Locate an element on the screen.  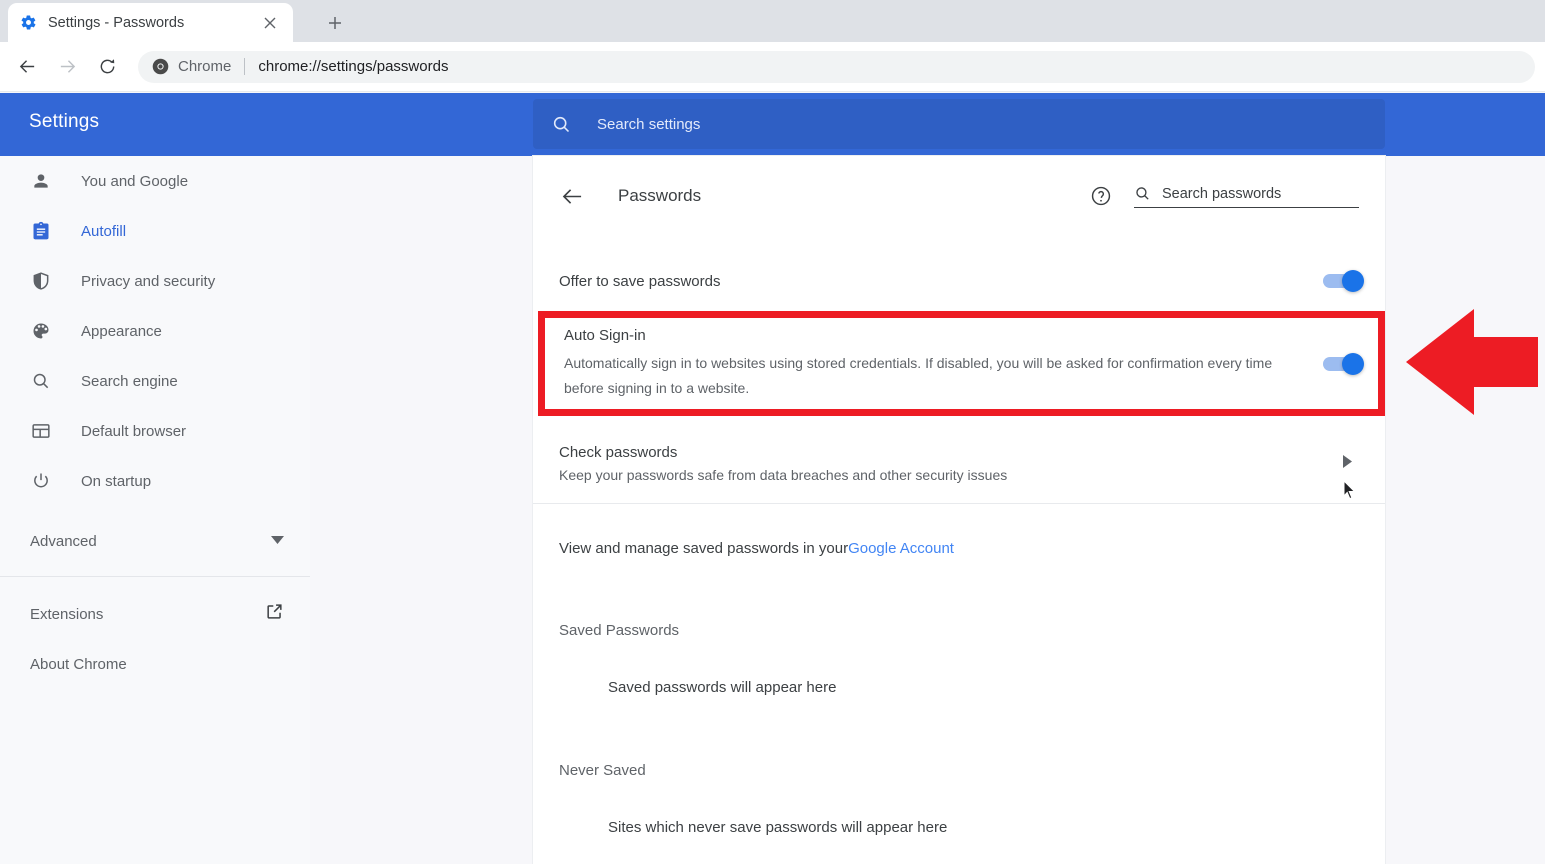
browser-toolbar: Chrome chrome://settings/passwords is located at coordinates (772, 67).